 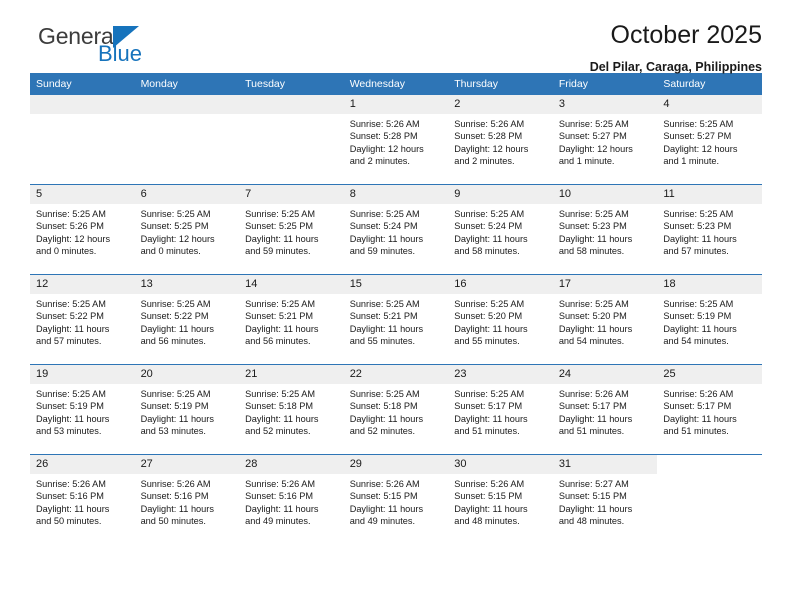 I want to click on day-number: 21, so click(x=291, y=374).